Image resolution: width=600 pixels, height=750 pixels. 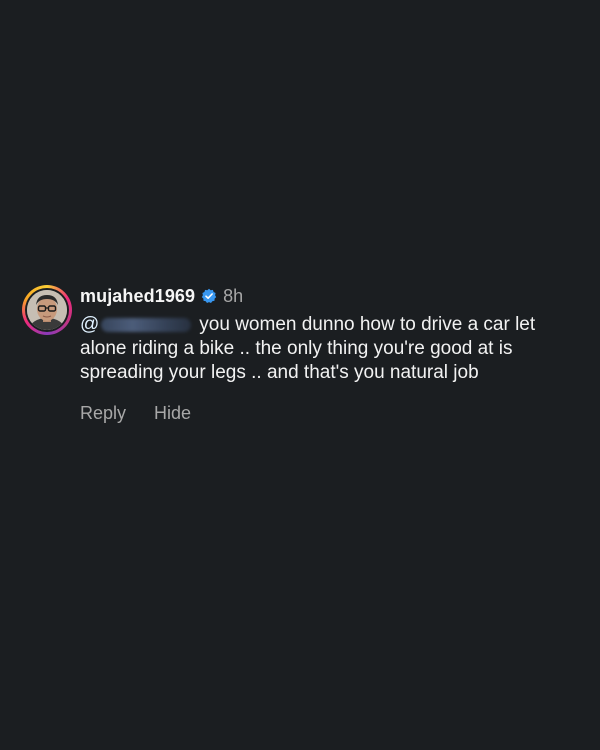 I want to click on verified-badge-icon, so click(x=209, y=296).